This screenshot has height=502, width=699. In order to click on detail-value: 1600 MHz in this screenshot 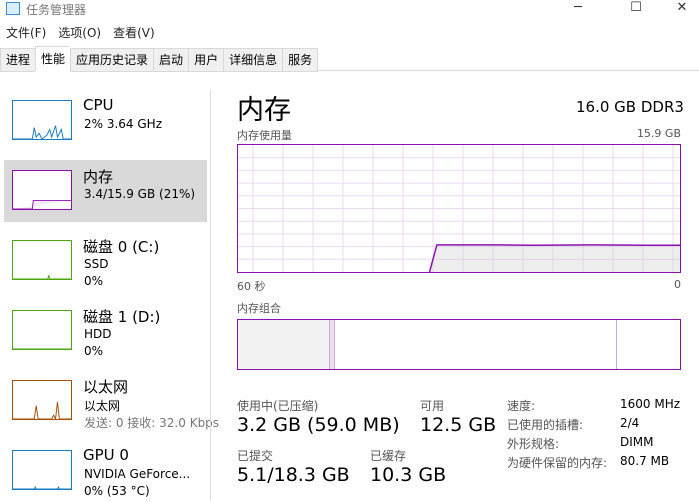, I will do `click(650, 404)`.